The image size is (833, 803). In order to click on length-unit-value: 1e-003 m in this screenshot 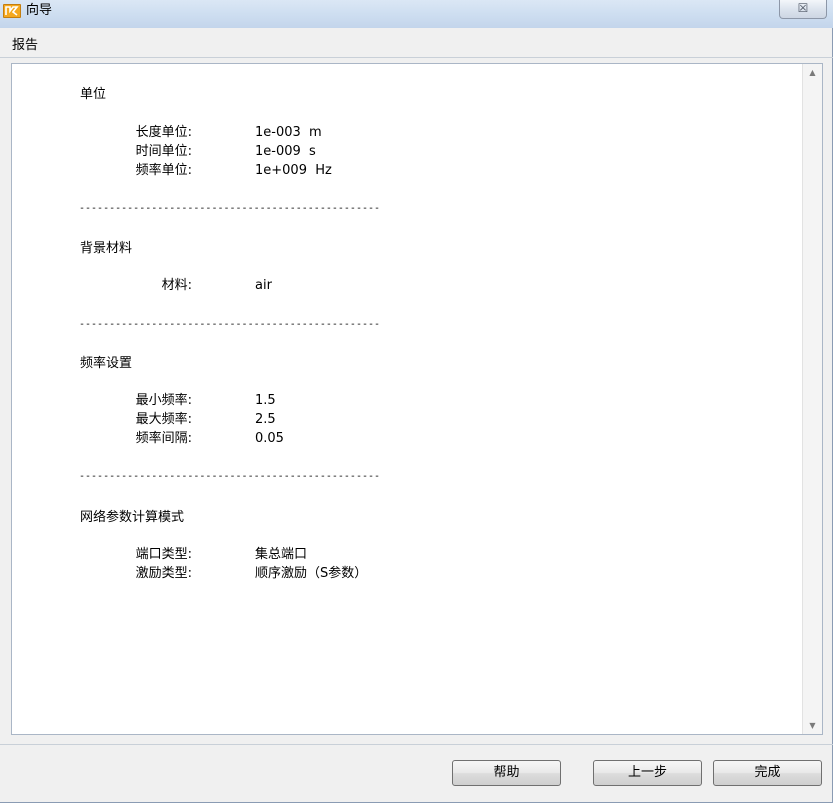, I will do `click(288, 132)`.